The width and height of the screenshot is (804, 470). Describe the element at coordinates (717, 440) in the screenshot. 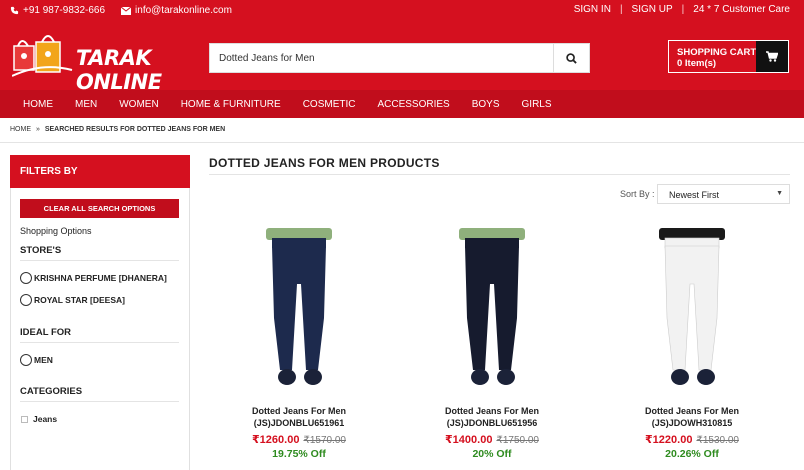

I see `product-old-price: ₹1530.00` at that location.